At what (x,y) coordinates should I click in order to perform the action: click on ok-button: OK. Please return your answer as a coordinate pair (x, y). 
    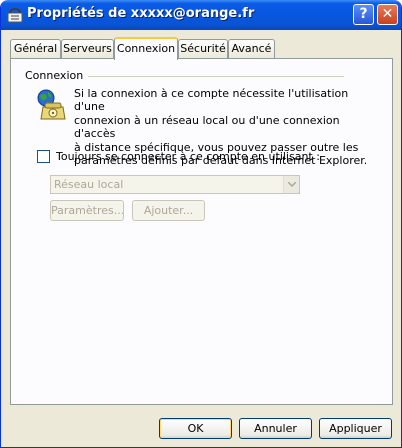
    Looking at the image, I should click on (195, 428).